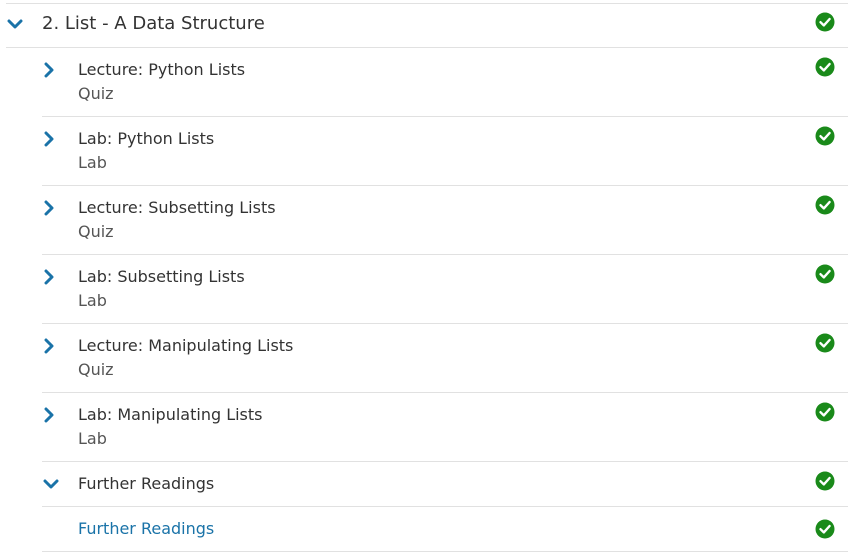  I want to click on lesson-title: Lecture: Subsetting Lists, so click(177, 208).